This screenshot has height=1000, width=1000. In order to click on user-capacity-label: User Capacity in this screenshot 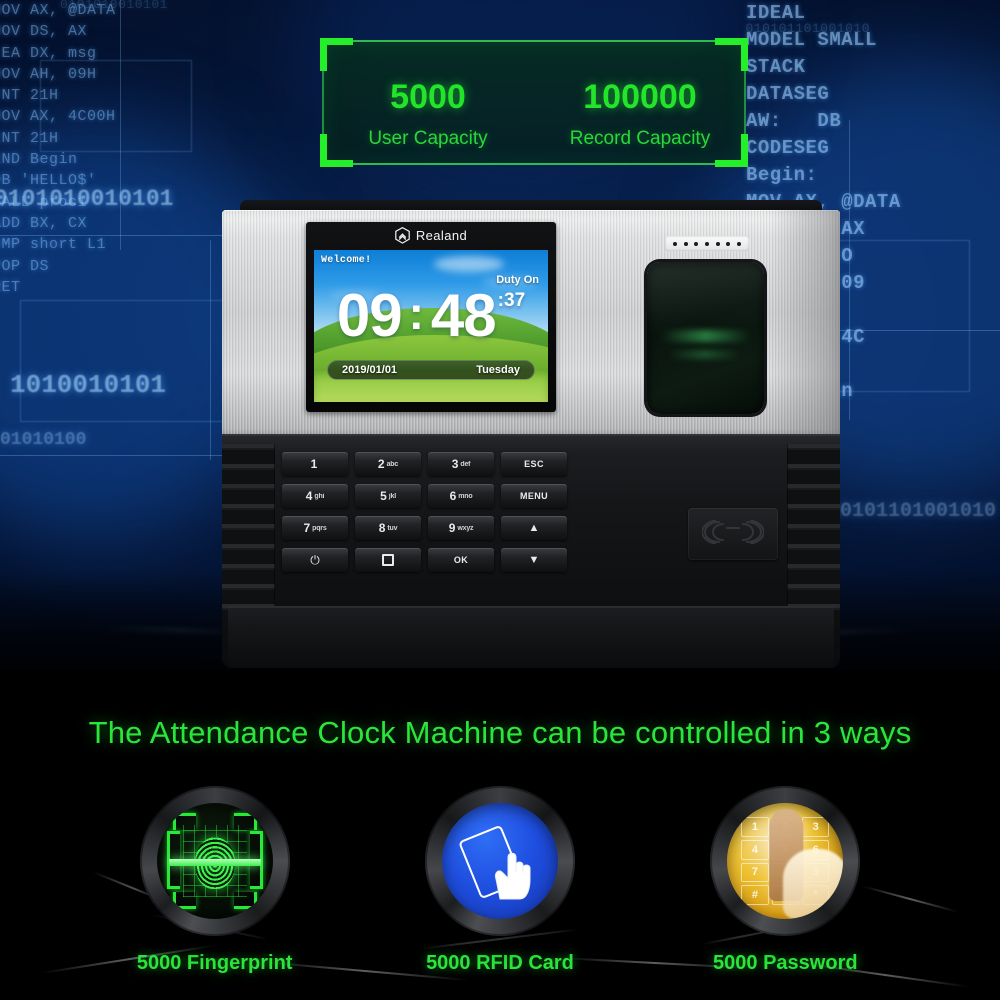, I will do `click(428, 138)`.